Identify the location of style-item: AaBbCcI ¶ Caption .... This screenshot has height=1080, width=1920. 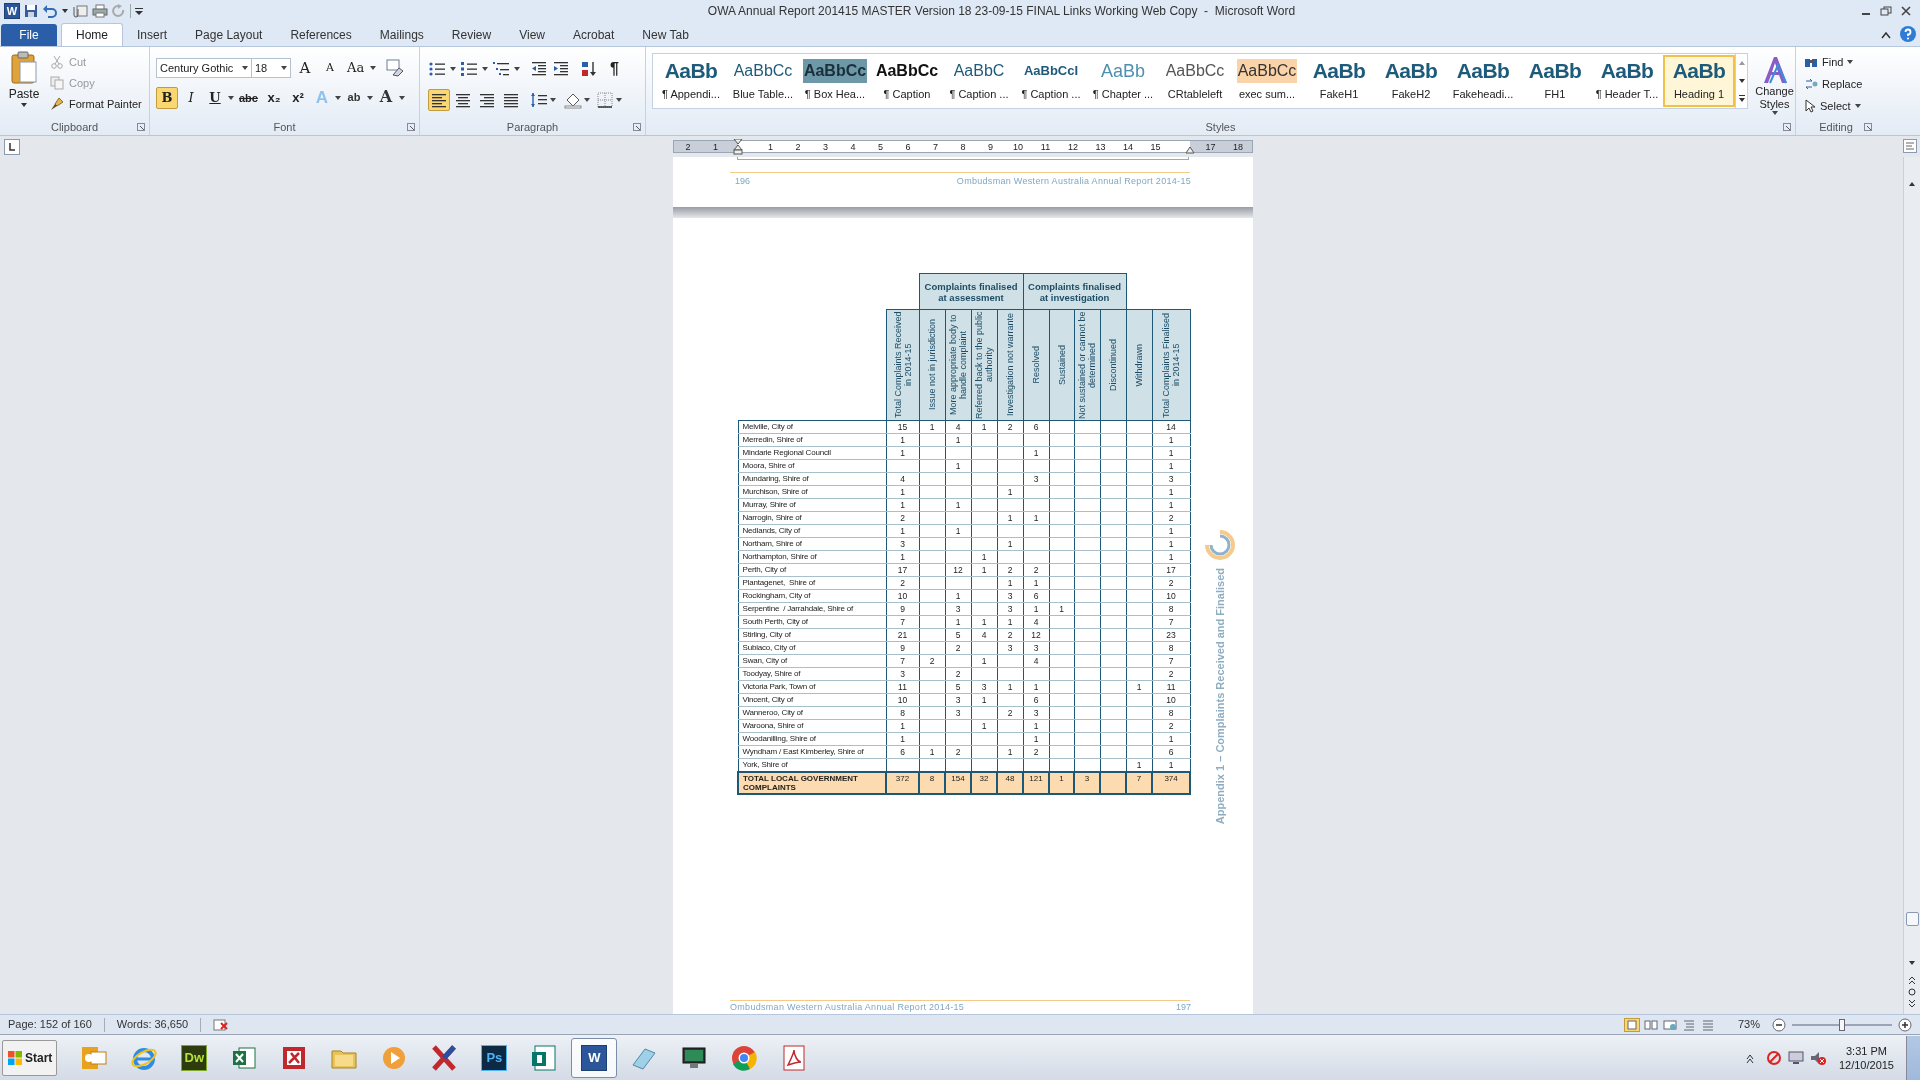
(1051, 81).